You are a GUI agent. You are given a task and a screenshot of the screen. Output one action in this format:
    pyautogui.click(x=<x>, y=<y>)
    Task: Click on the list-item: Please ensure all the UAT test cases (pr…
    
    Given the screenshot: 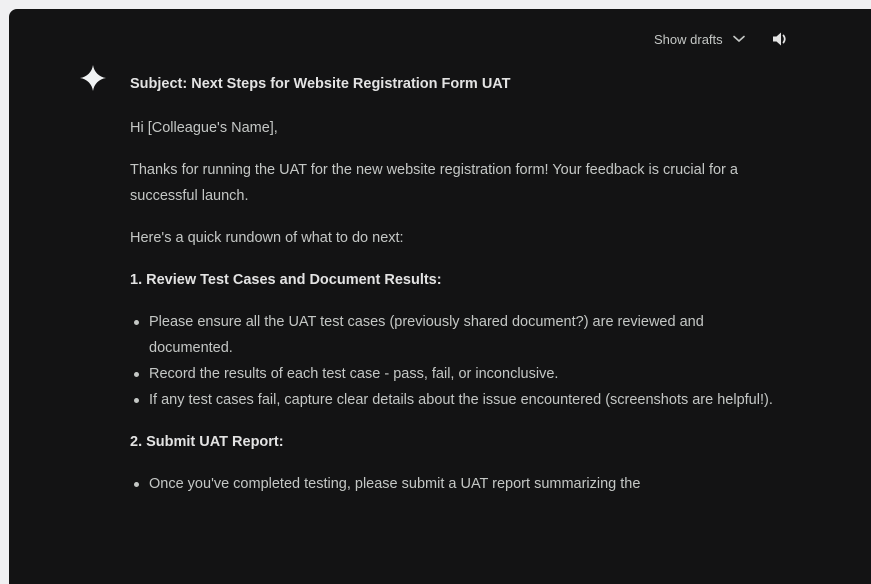 What is the action you would take?
    pyautogui.click(x=460, y=335)
    